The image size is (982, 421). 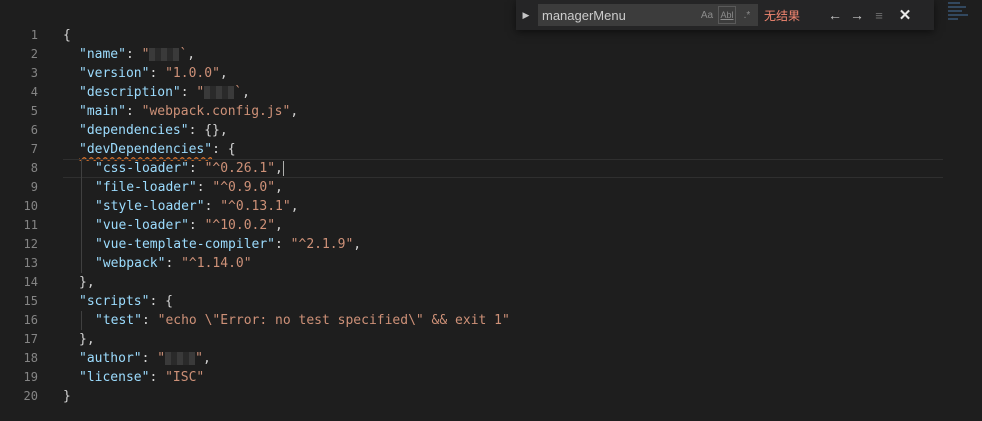 What do you see at coordinates (114, 301) in the screenshot?
I see `json-key: "scripts"` at bounding box center [114, 301].